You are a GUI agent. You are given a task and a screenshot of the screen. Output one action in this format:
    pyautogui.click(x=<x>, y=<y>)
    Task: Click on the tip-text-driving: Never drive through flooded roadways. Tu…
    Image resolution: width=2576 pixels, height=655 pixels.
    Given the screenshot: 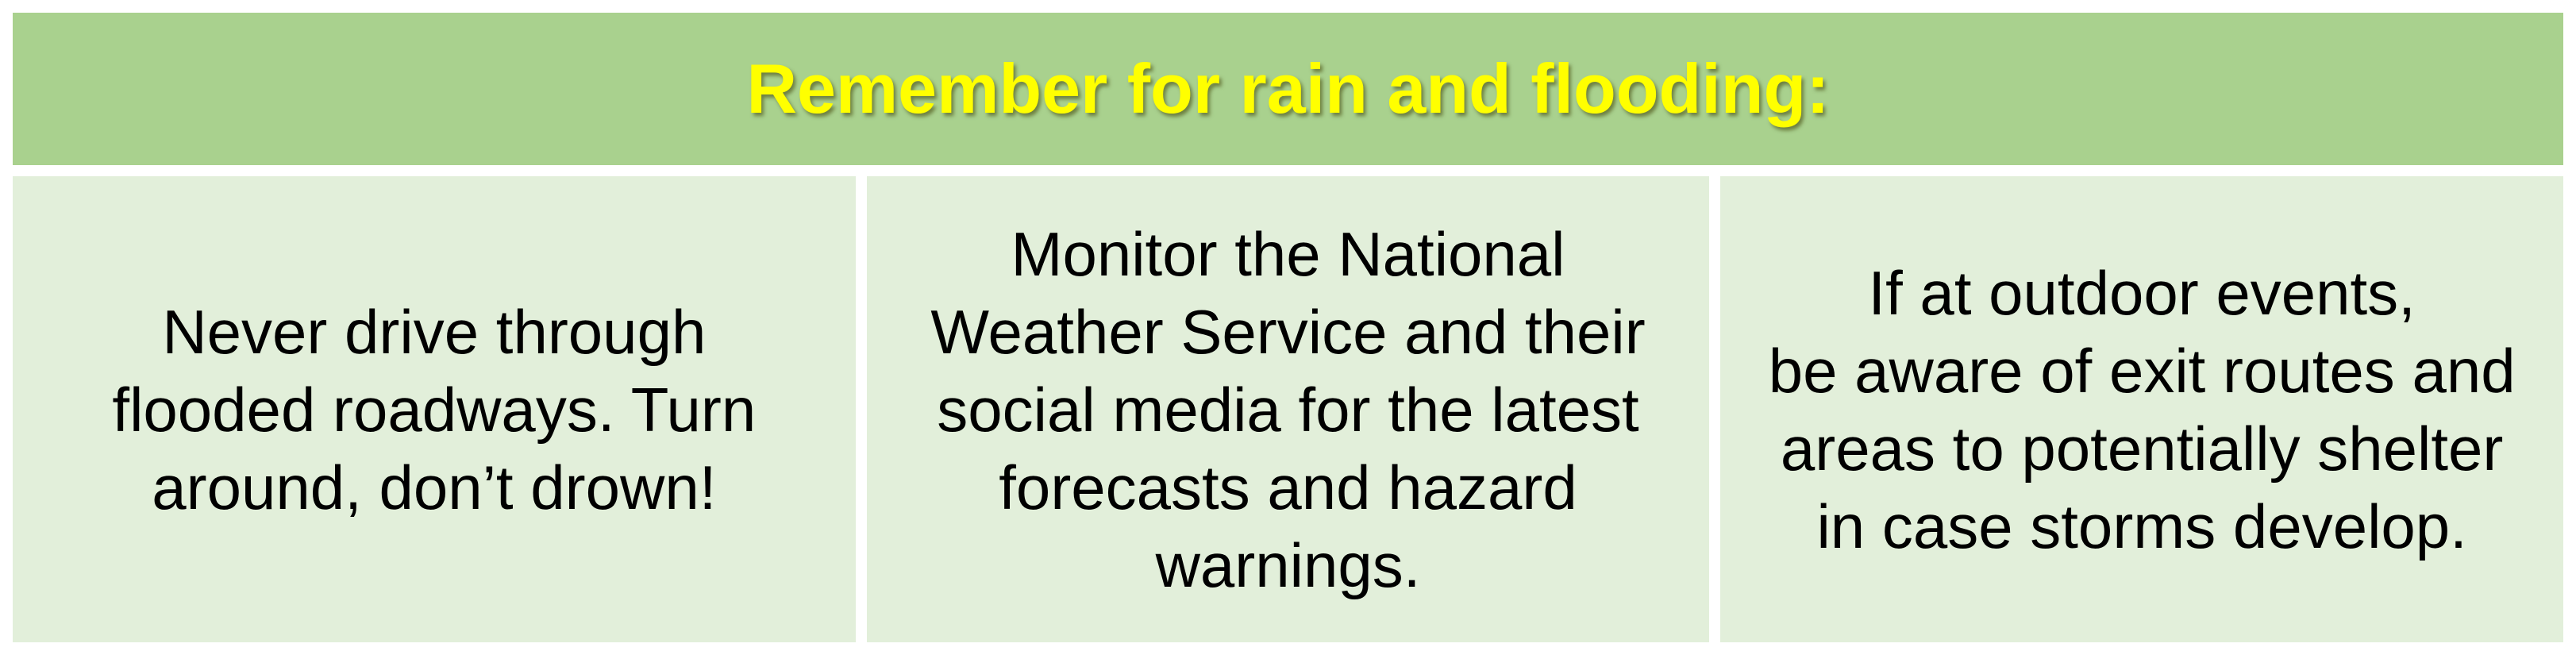 What is the action you would take?
    pyautogui.click(x=434, y=409)
    